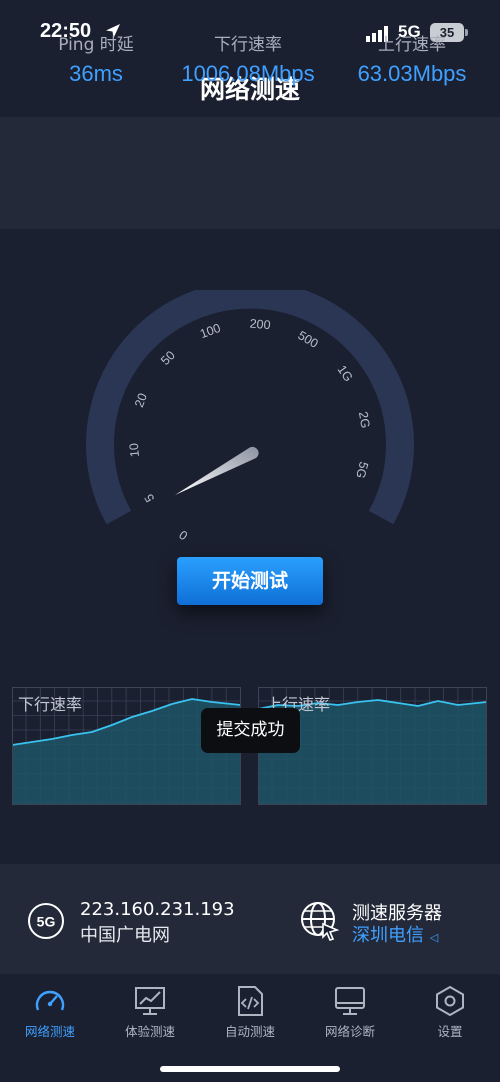 The image size is (500, 1082). Describe the element at coordinates (250, 173) in the screenshot. I see `metrics-panel` at that location.